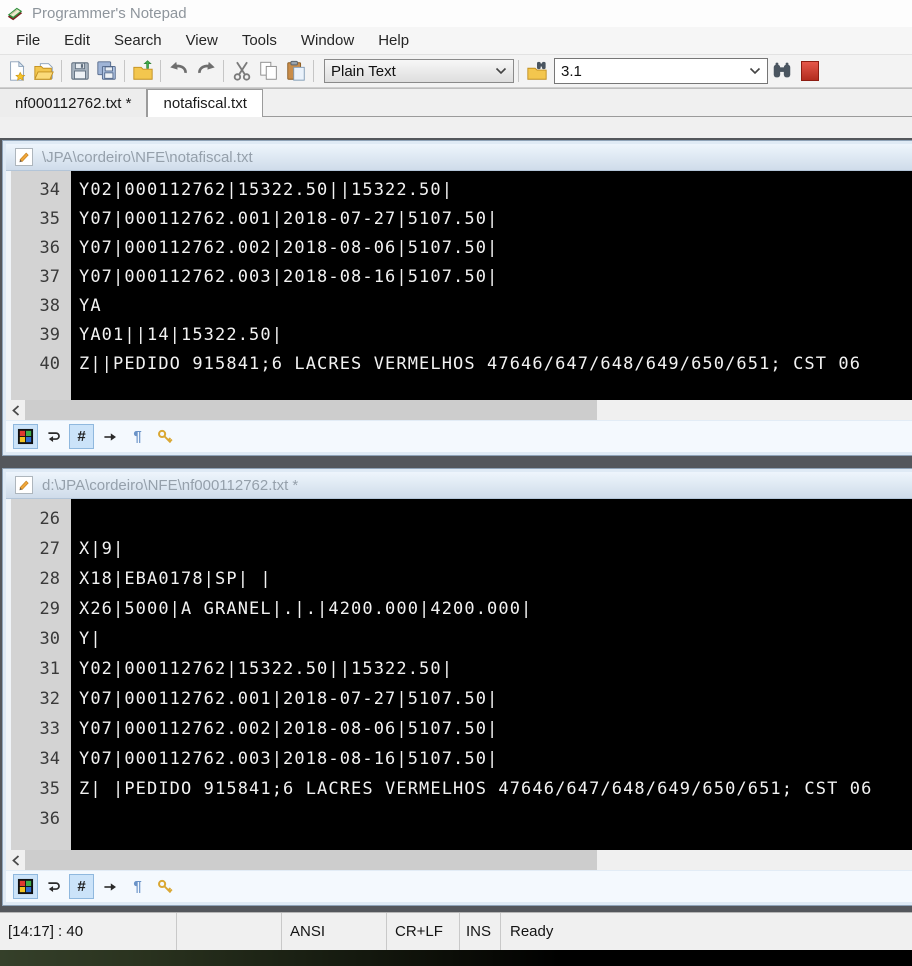  What do you see at coordinates (532, 931) in the screenshot?
I see `status-message: Ready` at bounding box center [532, 931].